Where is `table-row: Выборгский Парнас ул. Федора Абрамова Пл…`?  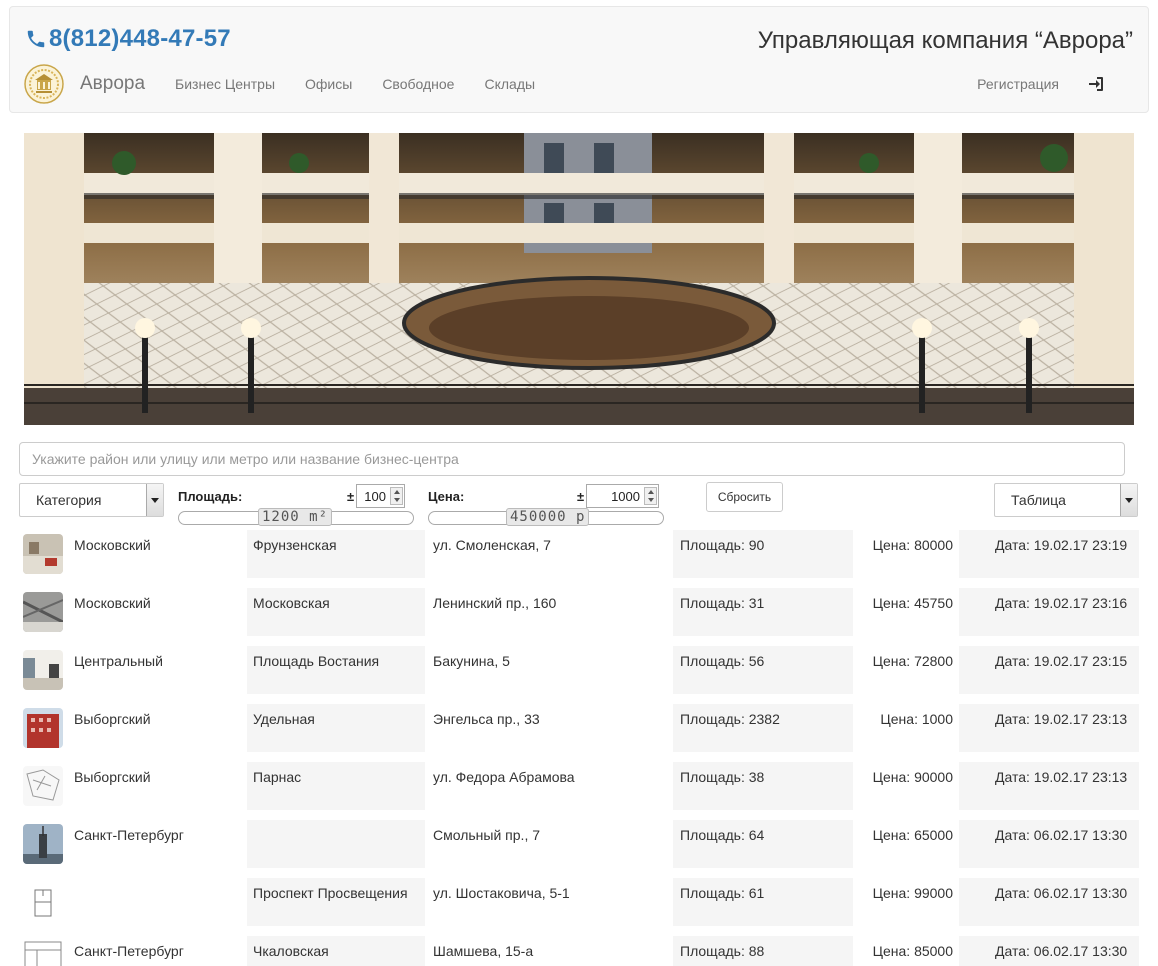 table-row: Выборгский Парнас ул. Федора Абрамова Пл… is located at coordinates (579, 786).